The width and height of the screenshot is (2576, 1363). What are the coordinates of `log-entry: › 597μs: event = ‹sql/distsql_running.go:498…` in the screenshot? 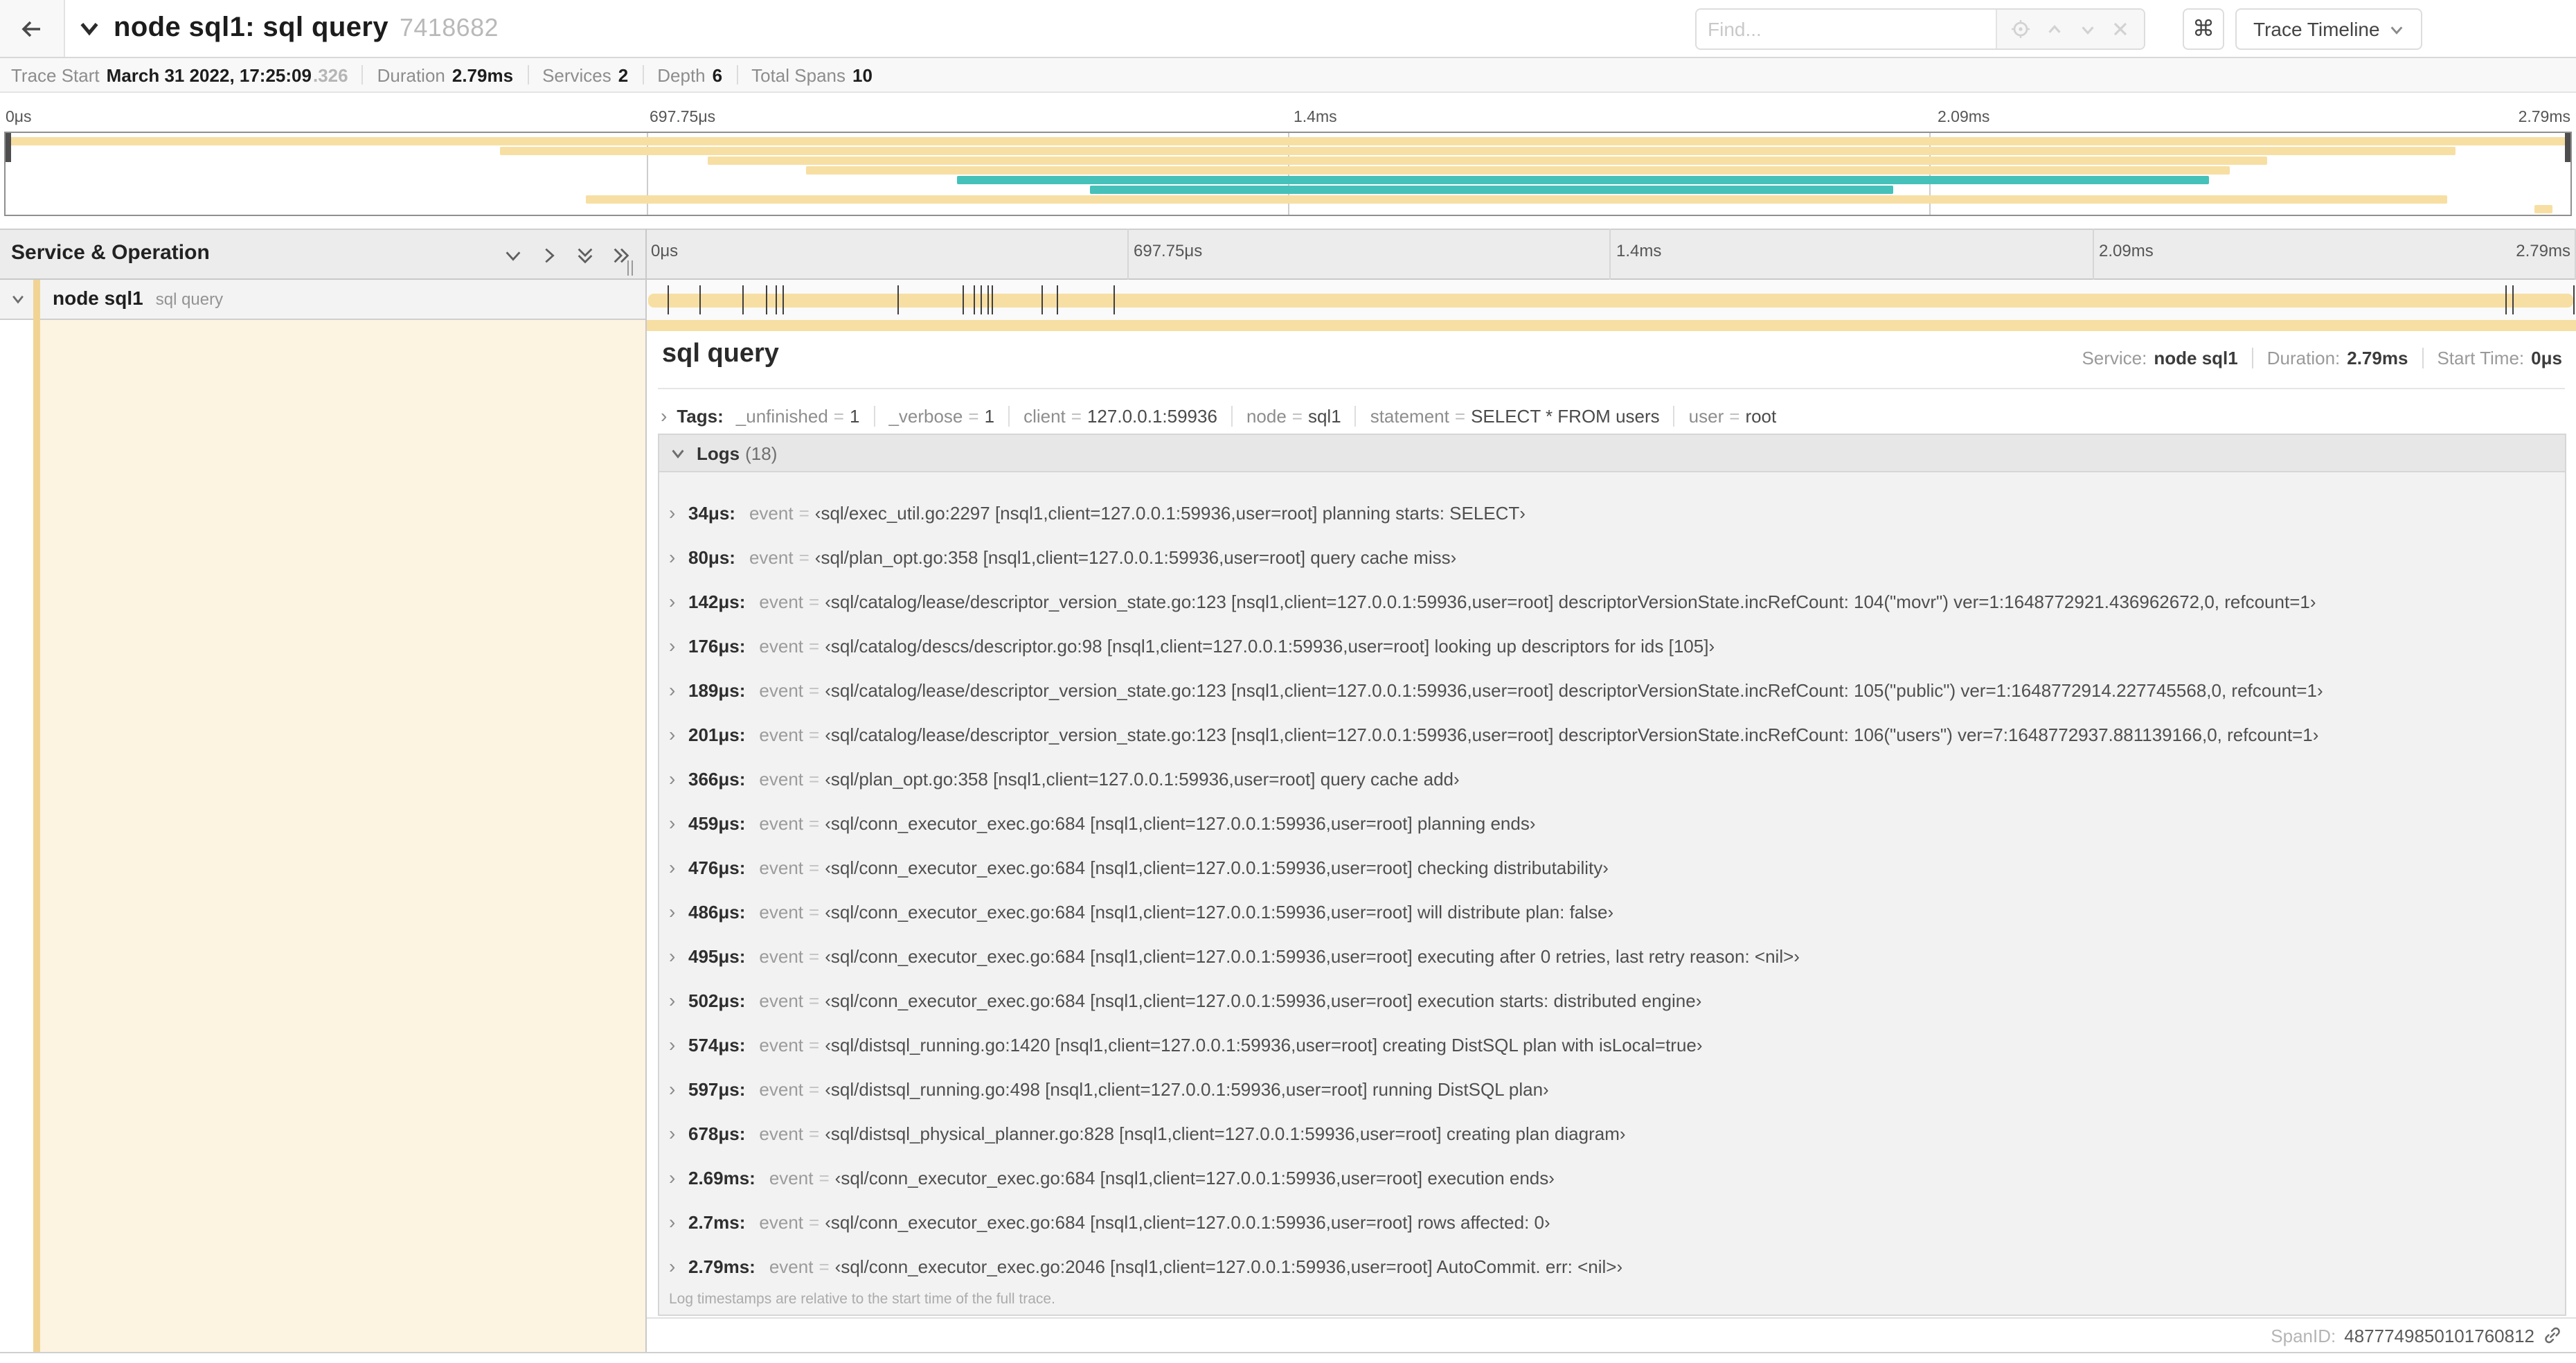 It's located at (1612, 1089).